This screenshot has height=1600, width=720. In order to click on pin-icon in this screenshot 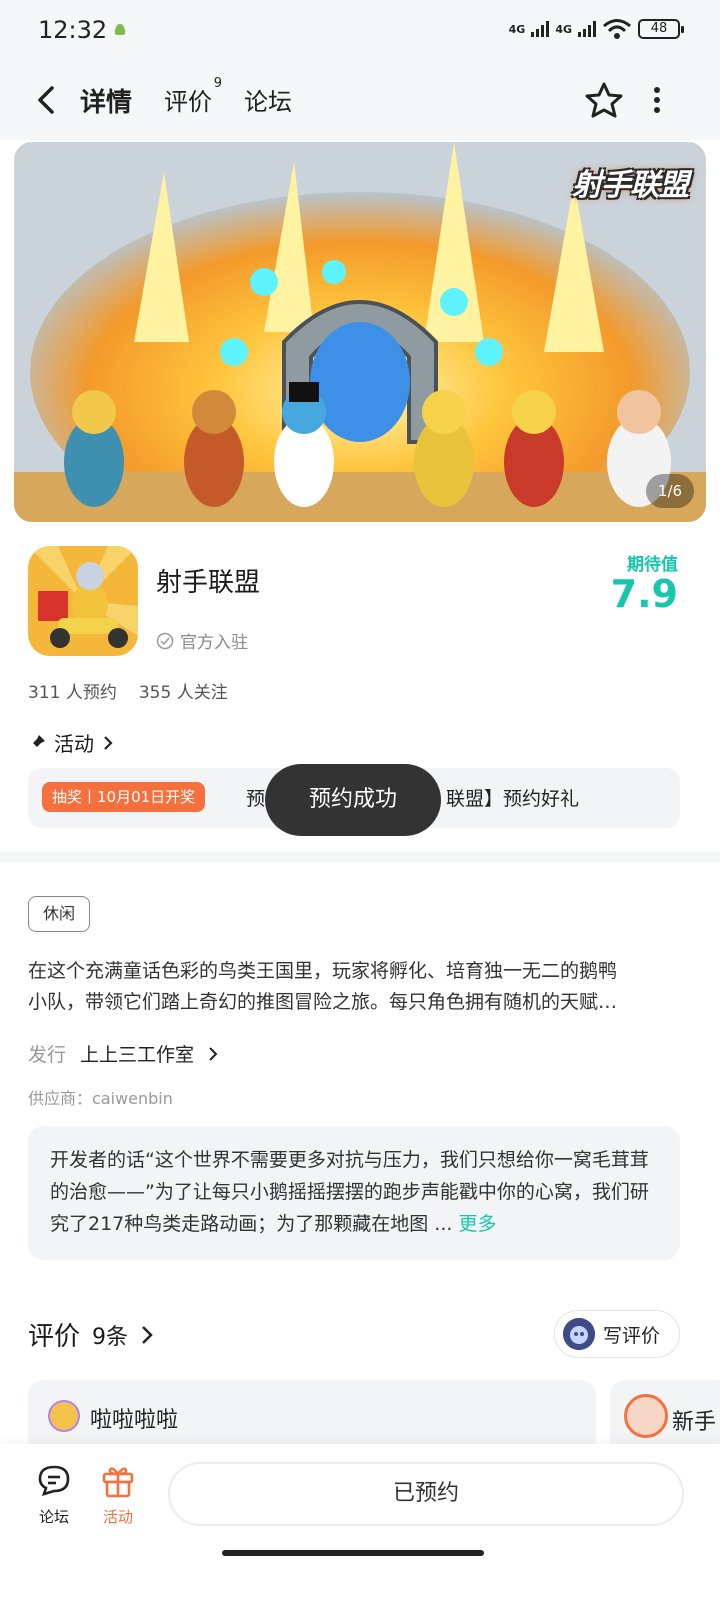, I will do `click(37, 742)`.